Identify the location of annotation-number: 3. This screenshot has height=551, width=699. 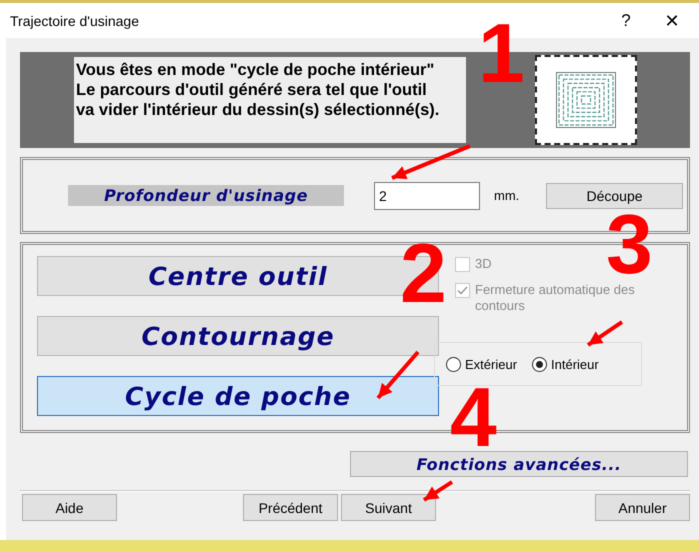
(629, 244).